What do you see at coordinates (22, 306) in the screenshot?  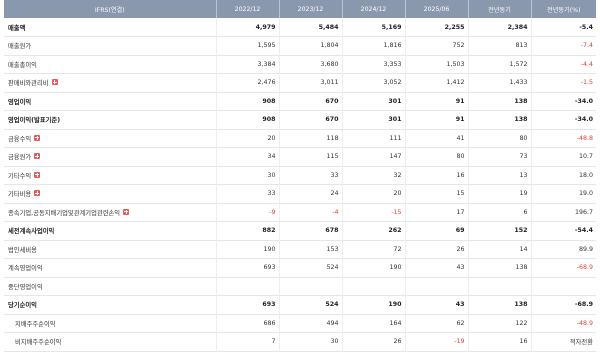 I see `row-label: 당기순이익` at bounding box center [22, 306].